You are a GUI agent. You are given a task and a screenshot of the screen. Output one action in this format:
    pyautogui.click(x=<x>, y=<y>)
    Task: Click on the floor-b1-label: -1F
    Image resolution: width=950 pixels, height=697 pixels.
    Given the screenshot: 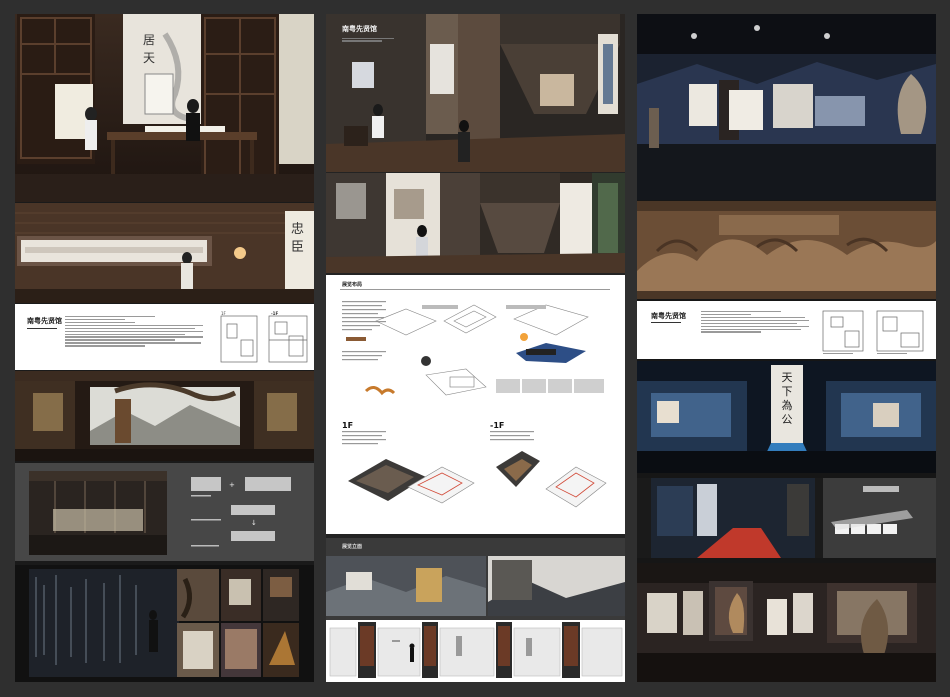 What is the action you would take?
    pyautogui.click(x=497, y=425)
    